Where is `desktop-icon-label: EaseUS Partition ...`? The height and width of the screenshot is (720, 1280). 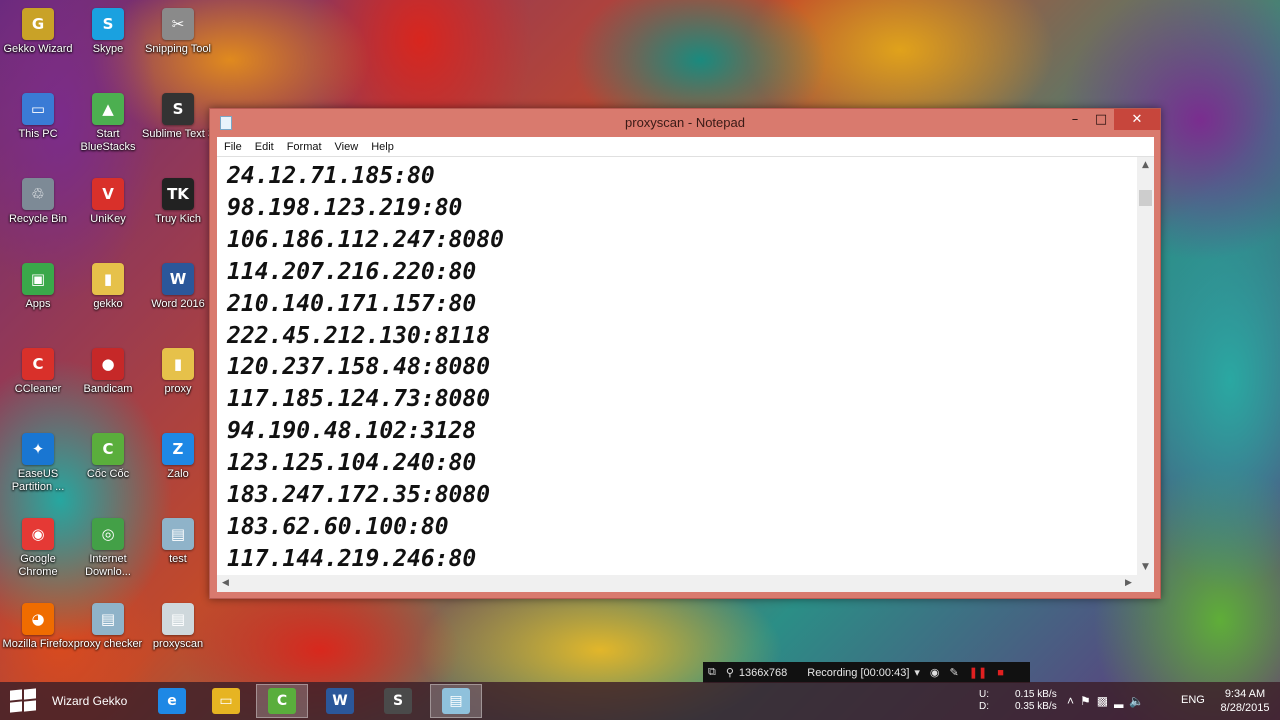
desktop-icon-label: EaseUS Partition ... is located at coordinates (38, 480).